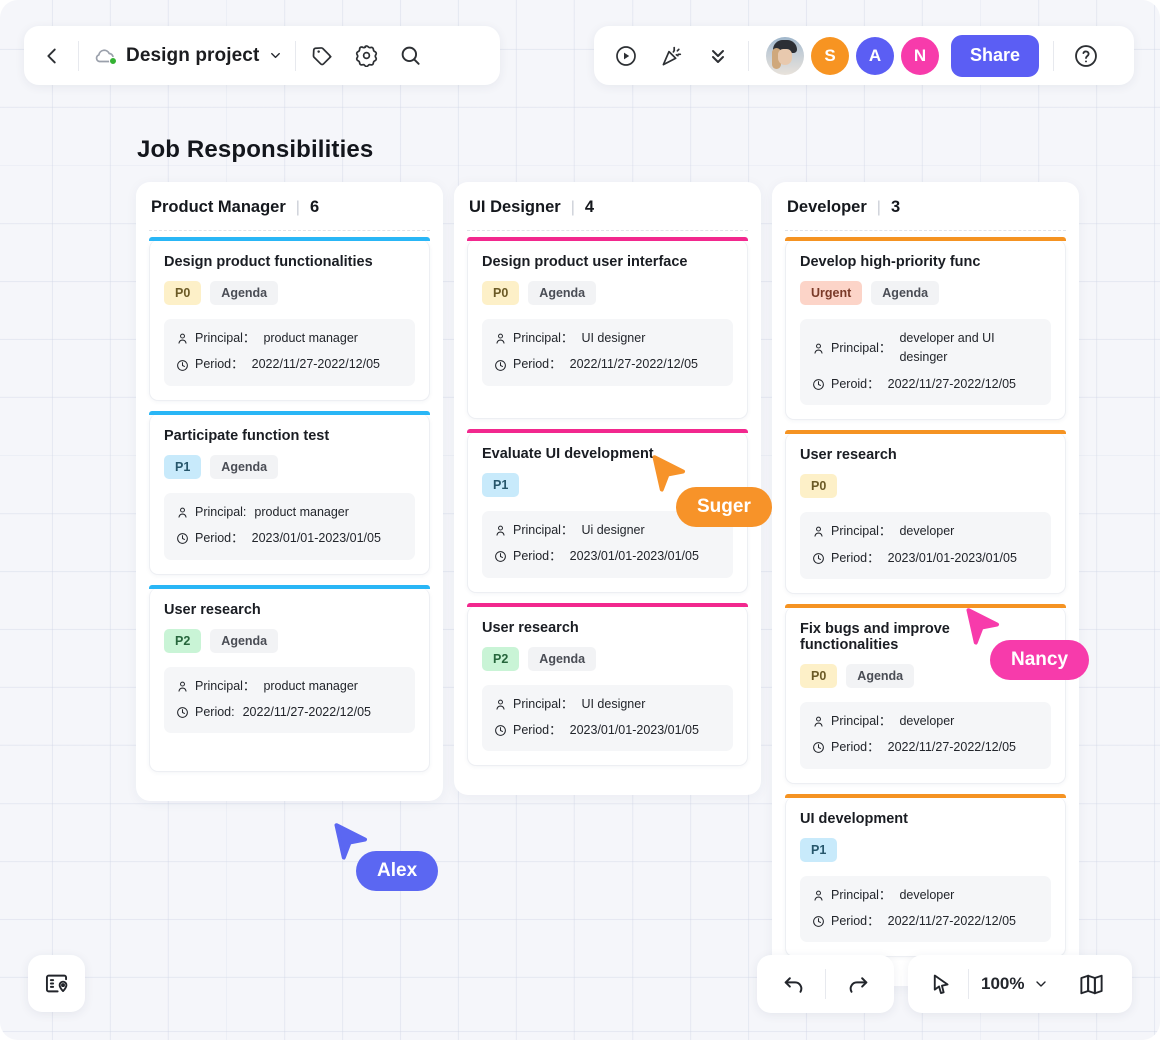 Image resolution: width=1160 pixels, height=1040 pixels. I want to click on column-header: UI Designer | 4, so click(607, 206).